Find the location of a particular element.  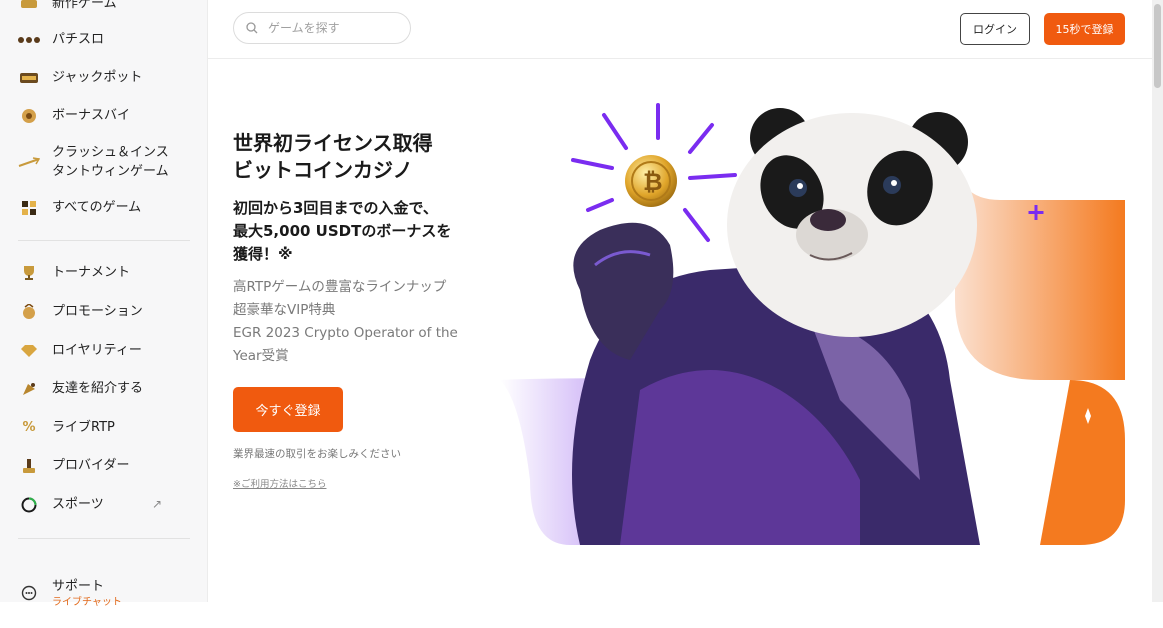

sidebar-item-all-games: すべてのゲーム is located at coordinates (79, 207).